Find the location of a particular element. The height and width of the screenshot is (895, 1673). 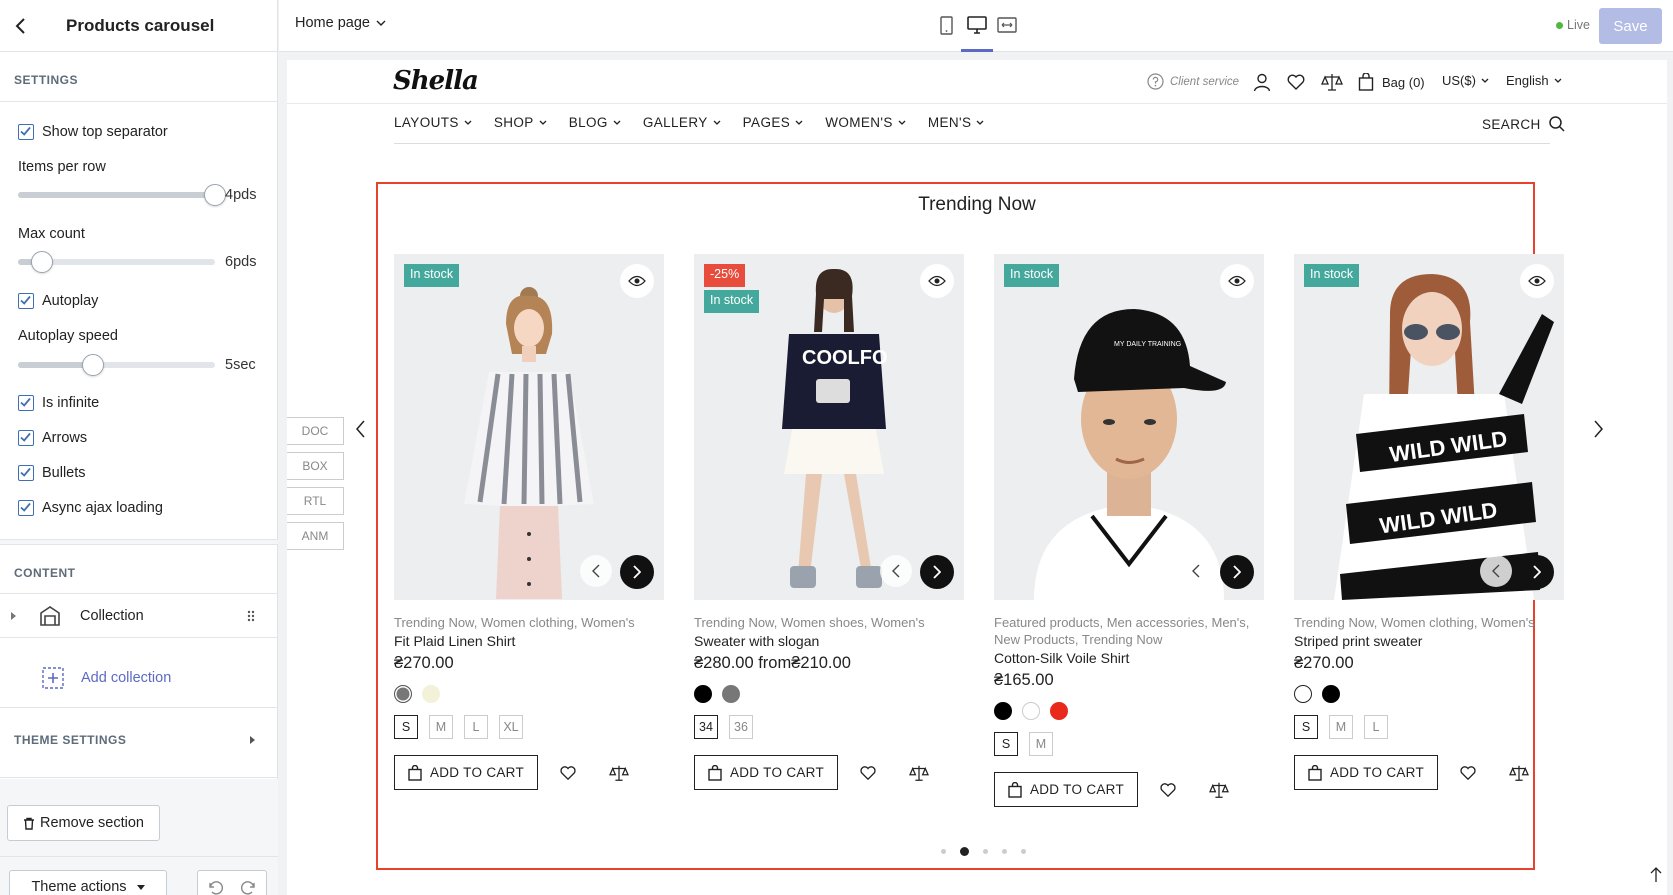

redo-icon is located at coordinates (249, 887).